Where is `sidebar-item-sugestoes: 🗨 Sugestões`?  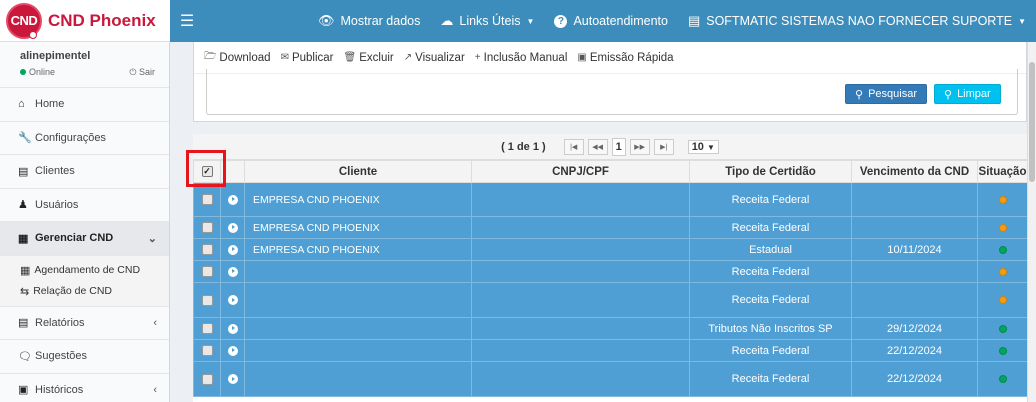 sidebar-item-sugestoes: 🗨 Sugestões is located at coordinates (84, 357).